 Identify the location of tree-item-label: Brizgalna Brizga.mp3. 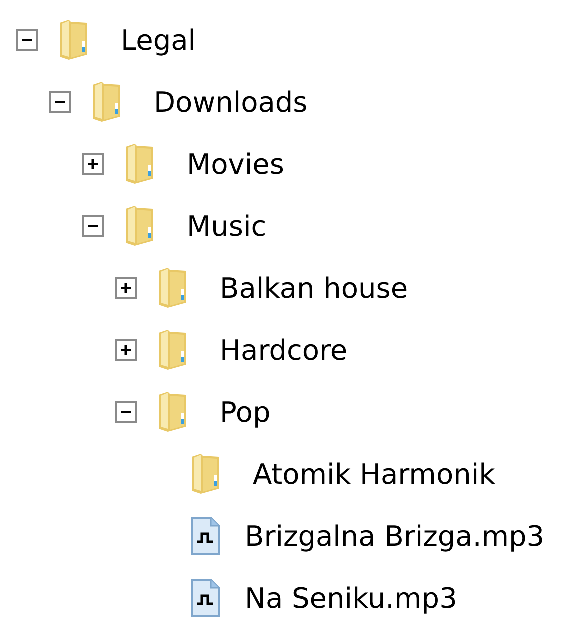
(395, 536).